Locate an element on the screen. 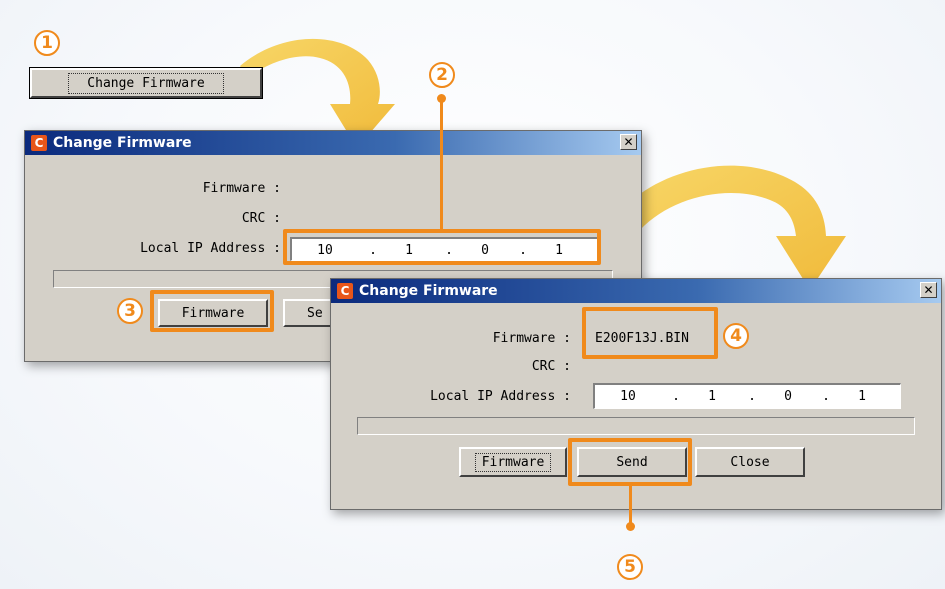 The image size is (945, 589). dialog-2-titlebar: C Change Firmware ✕ is located at coordinates (636, 291).